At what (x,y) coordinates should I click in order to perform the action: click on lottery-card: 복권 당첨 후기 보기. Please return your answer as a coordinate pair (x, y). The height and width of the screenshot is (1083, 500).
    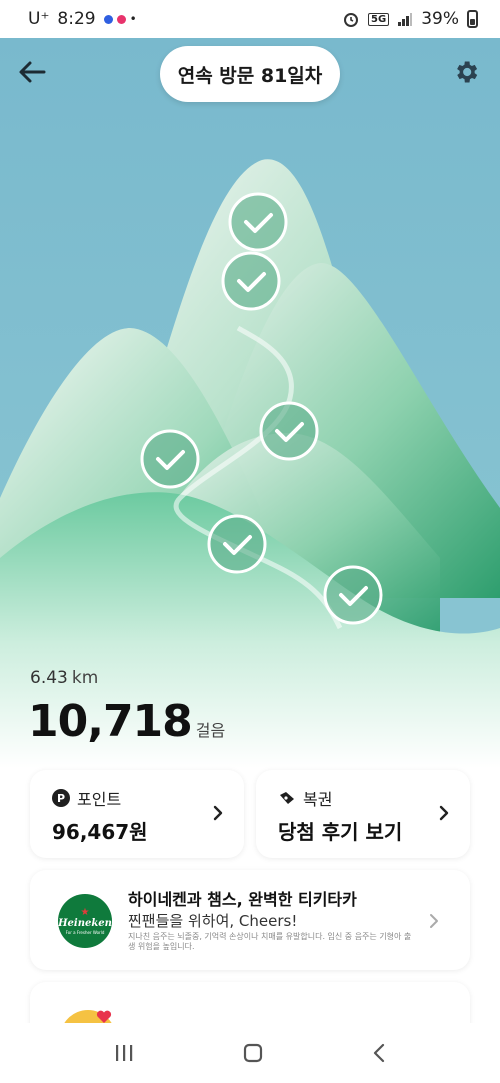
    Looking at the image, I should click on (363, 814).